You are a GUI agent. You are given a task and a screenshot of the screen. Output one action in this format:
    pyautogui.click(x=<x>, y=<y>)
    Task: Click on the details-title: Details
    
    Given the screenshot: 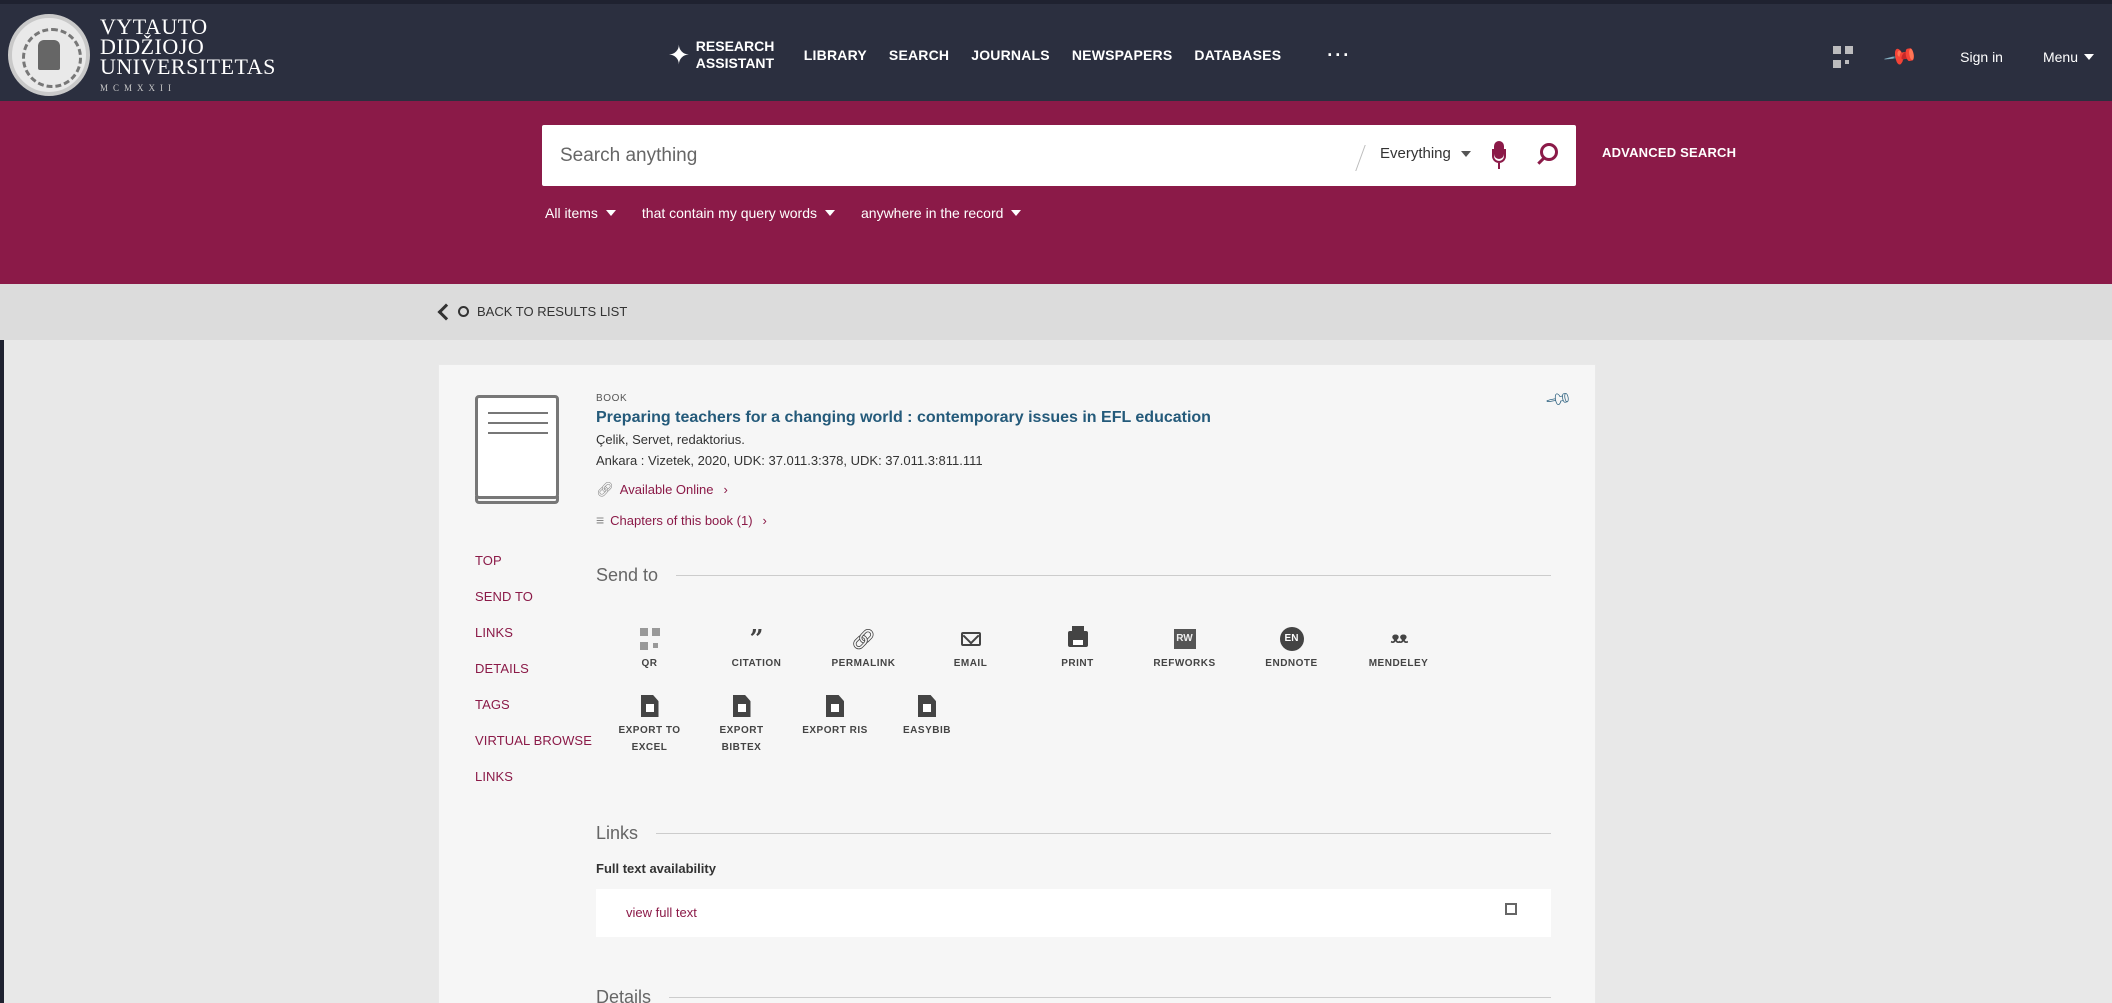 What is the action you would take?
    pyautogui.click(x=624, y=995)
    